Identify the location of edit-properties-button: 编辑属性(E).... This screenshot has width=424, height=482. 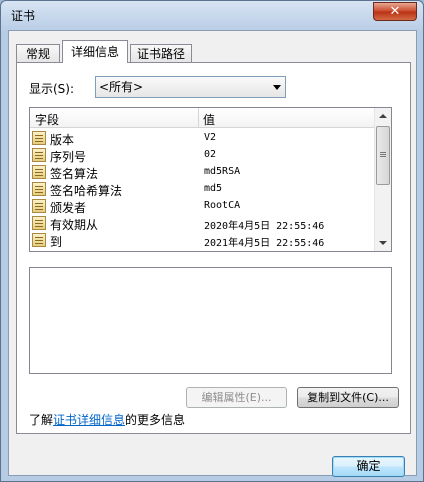
(236, 397).